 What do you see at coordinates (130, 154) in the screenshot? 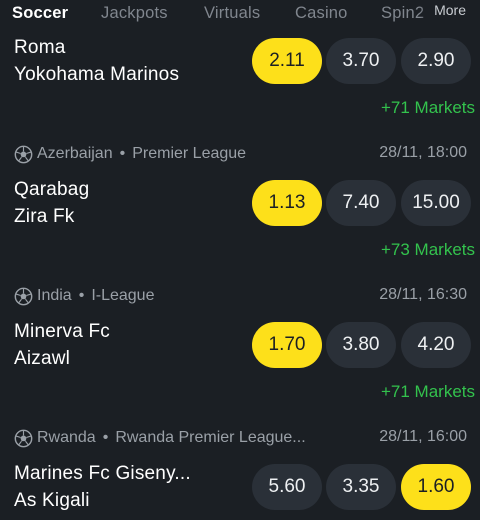
I see `league-info: Azerbaijan • Premier League` at bounding box center [130, 154].